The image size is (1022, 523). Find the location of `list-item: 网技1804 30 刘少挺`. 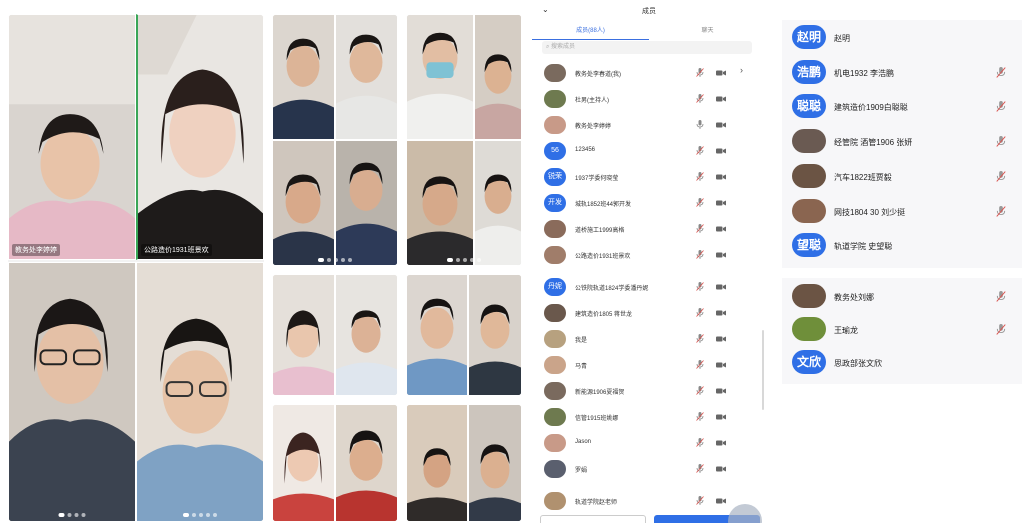

list-item: 网技1804 30 刘少挺 is located at coordinates (895, 211).